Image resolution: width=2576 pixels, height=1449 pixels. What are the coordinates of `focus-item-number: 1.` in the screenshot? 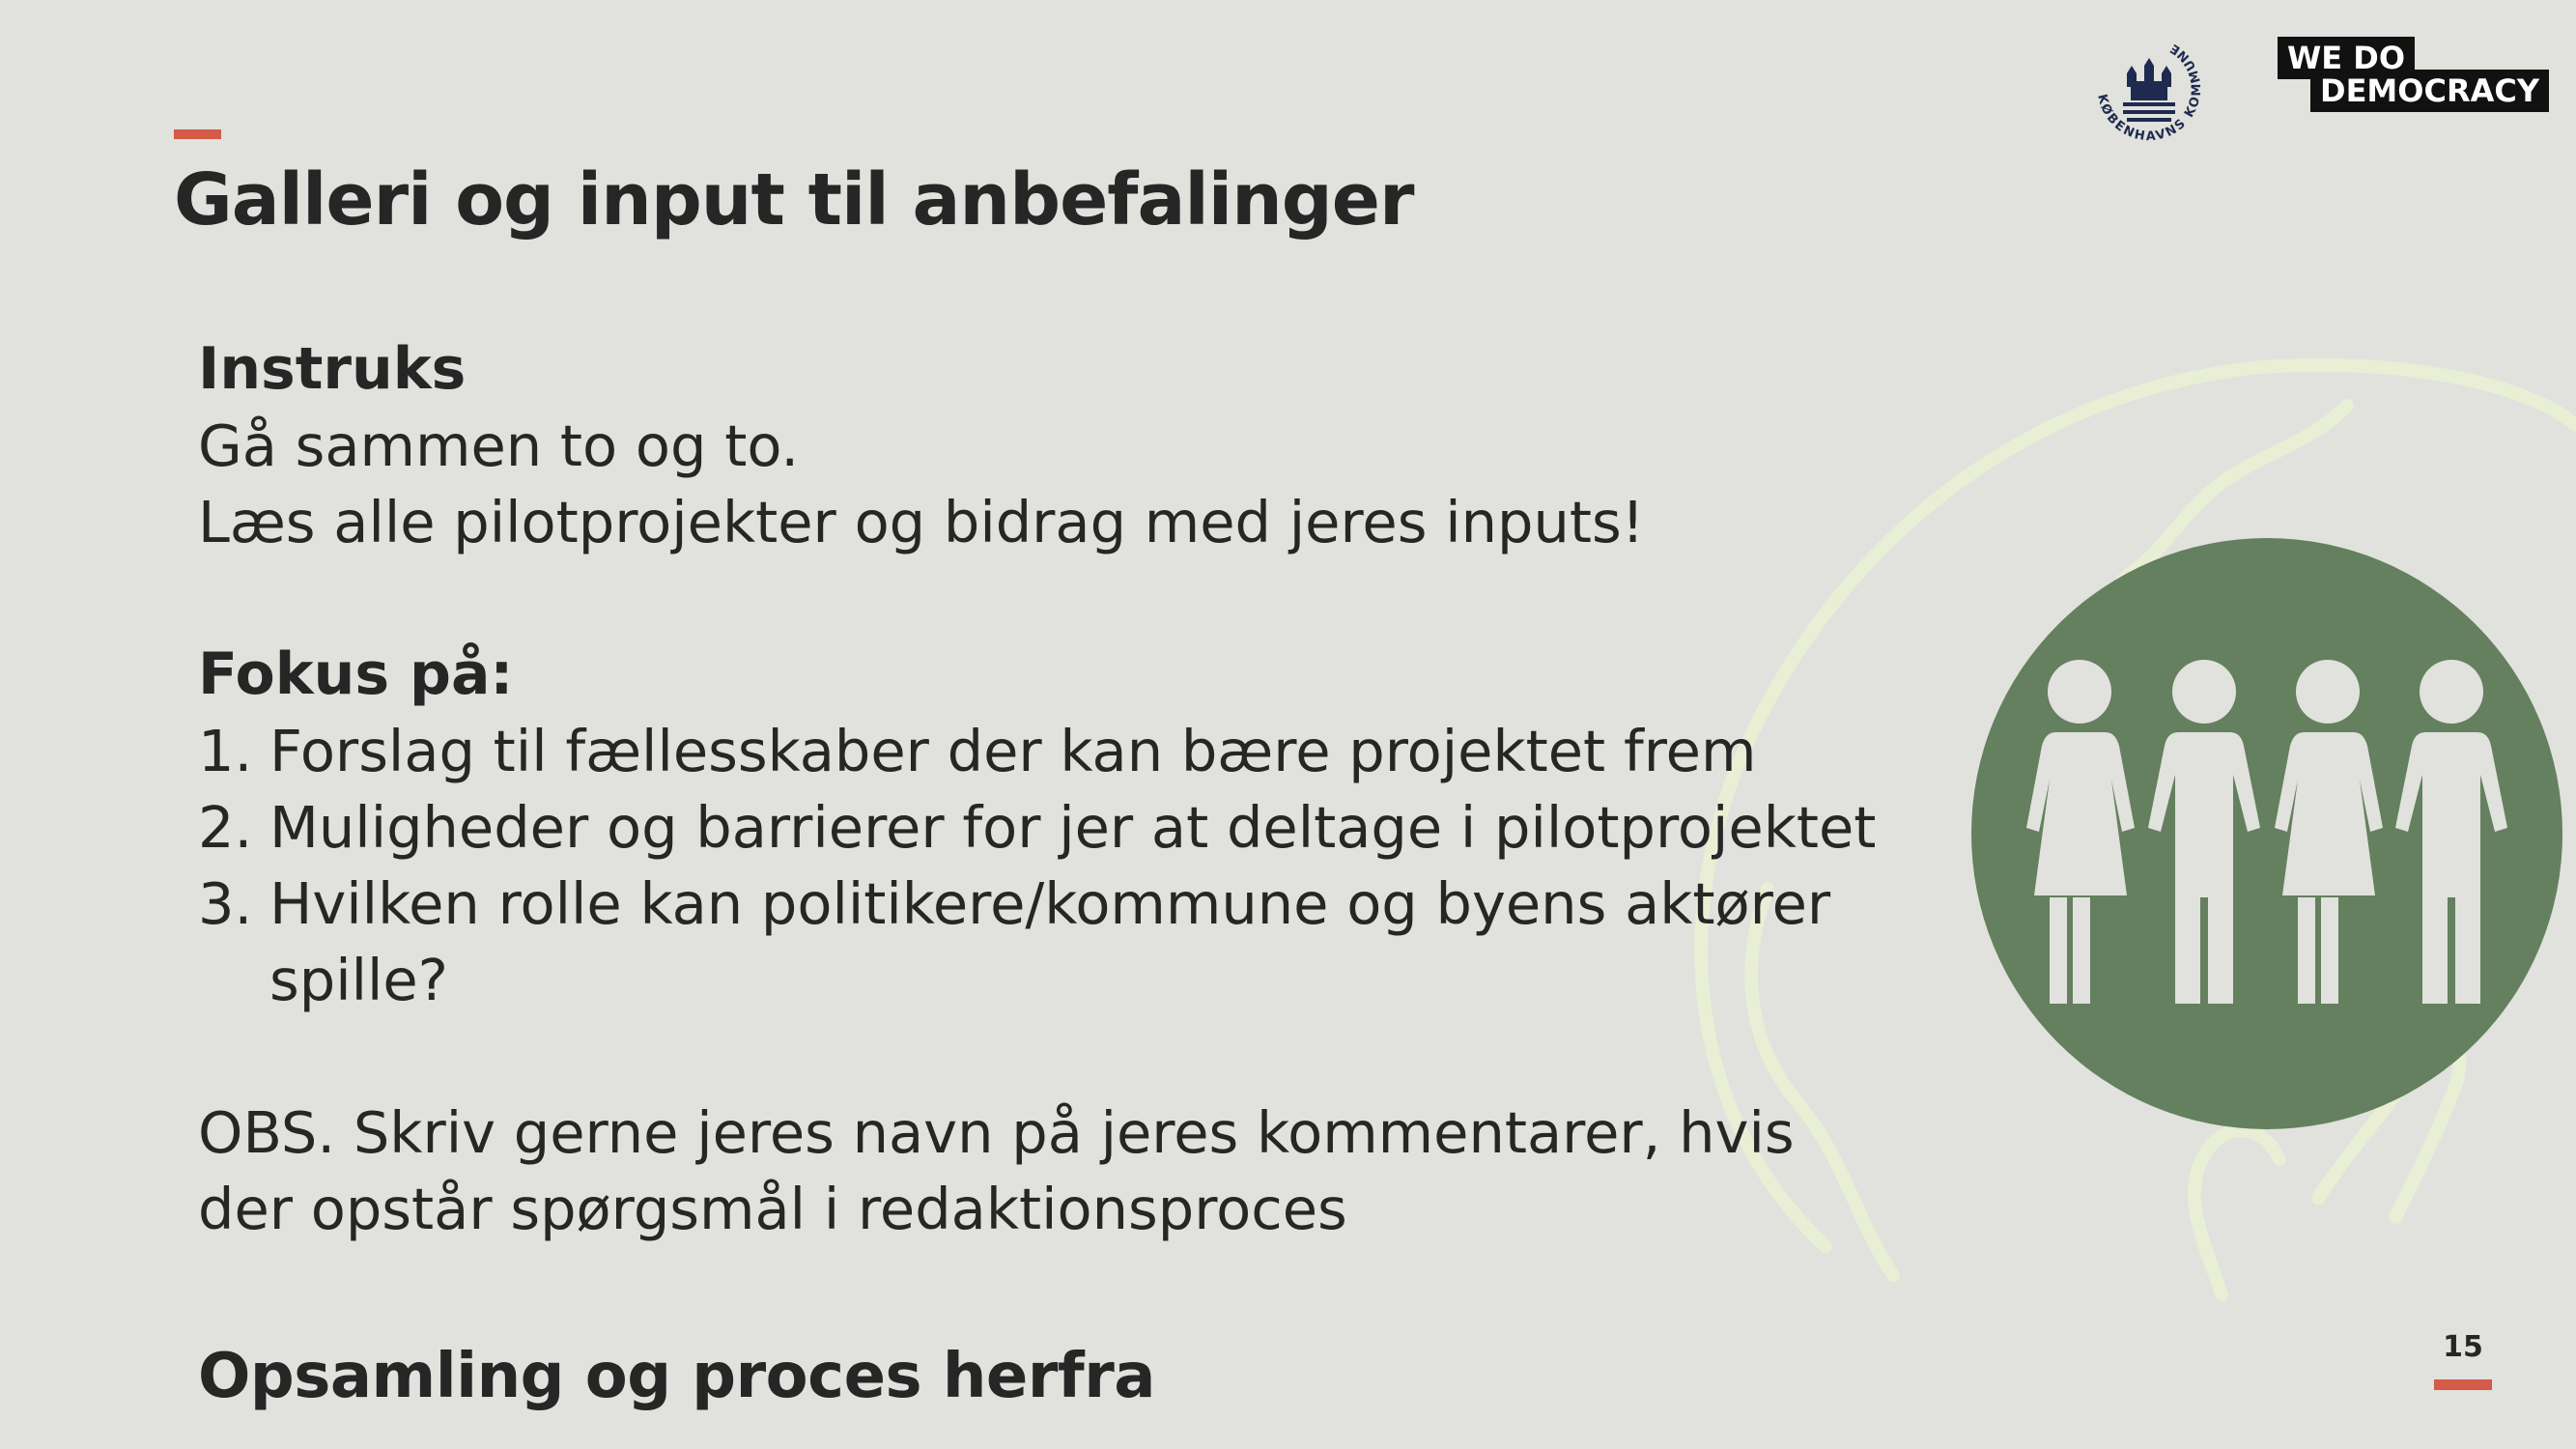 It's located at (225, 751).